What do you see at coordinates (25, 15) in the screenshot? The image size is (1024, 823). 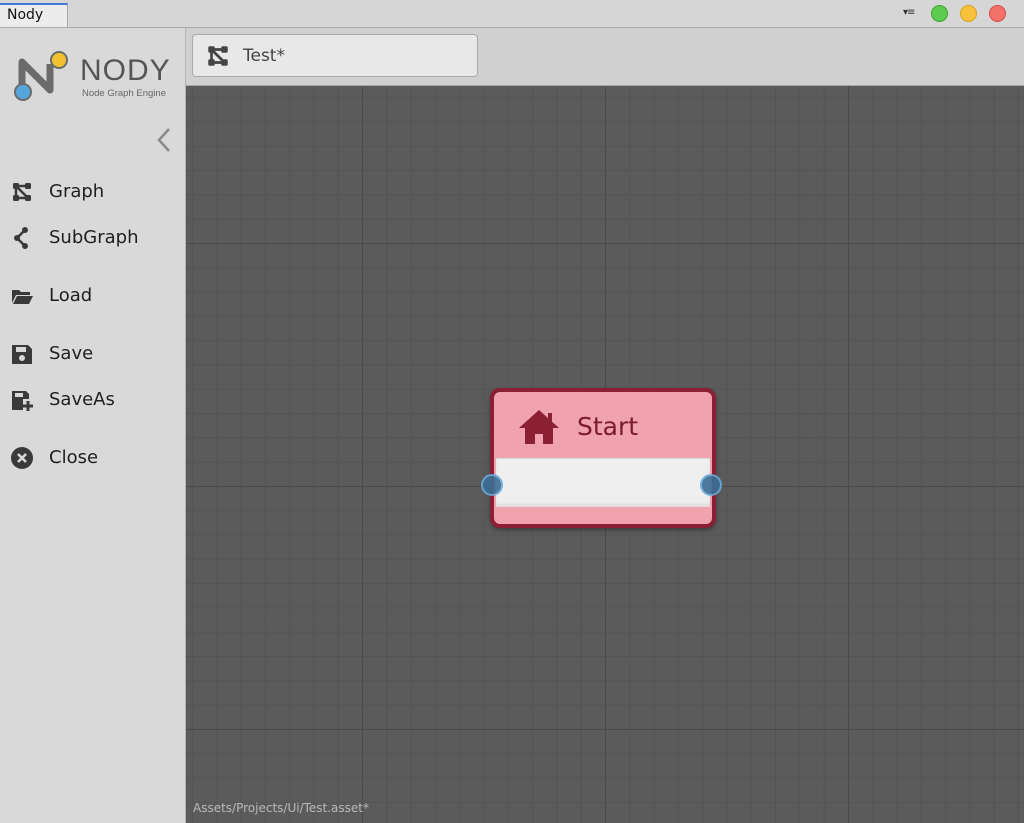 I see `window-tab-title: Nody` at bounding box center [25, 15].